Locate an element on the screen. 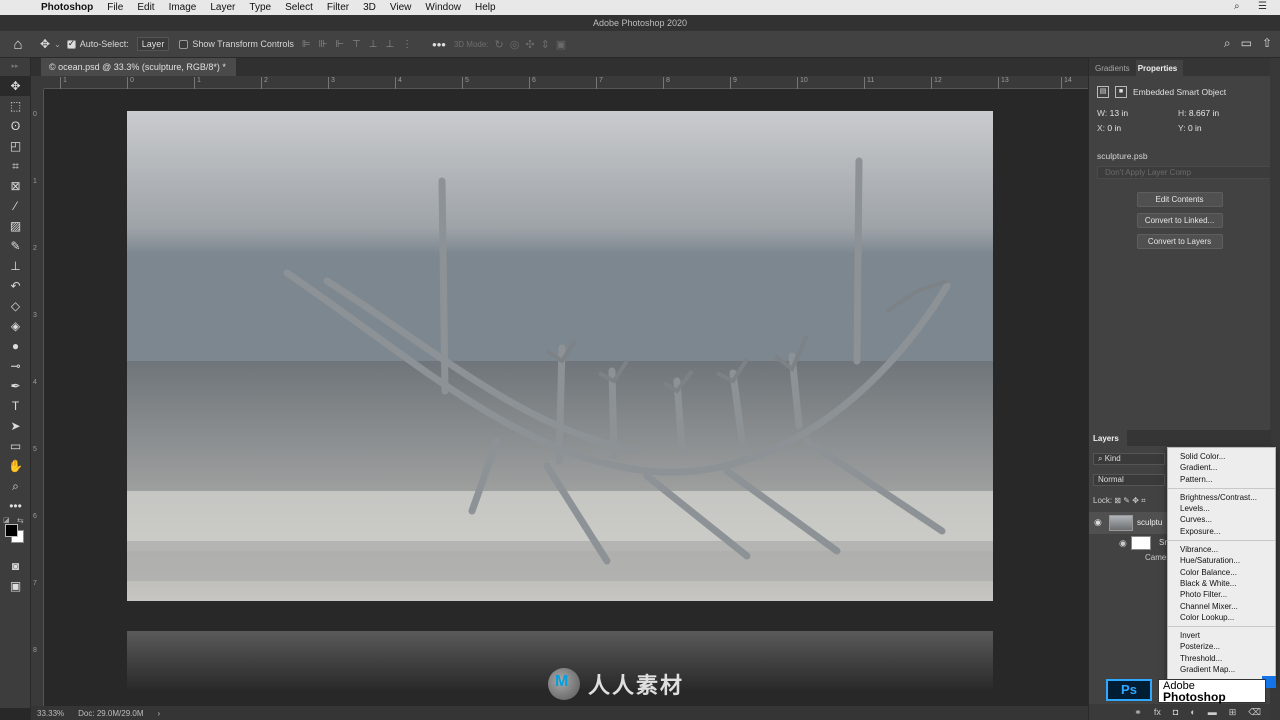  align-left-icon: ⊫ is located at coordinates (306, 44).